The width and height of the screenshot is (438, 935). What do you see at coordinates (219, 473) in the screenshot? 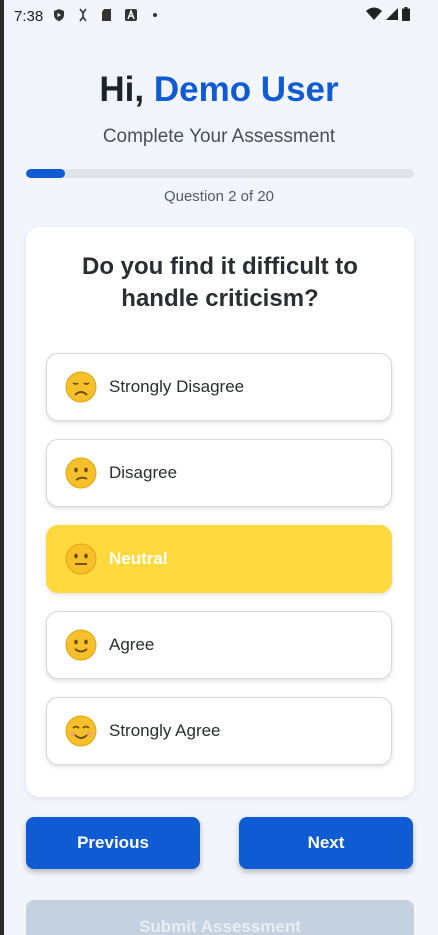
I see `option-disagree: Disagree` at bounding box center [219, 473].